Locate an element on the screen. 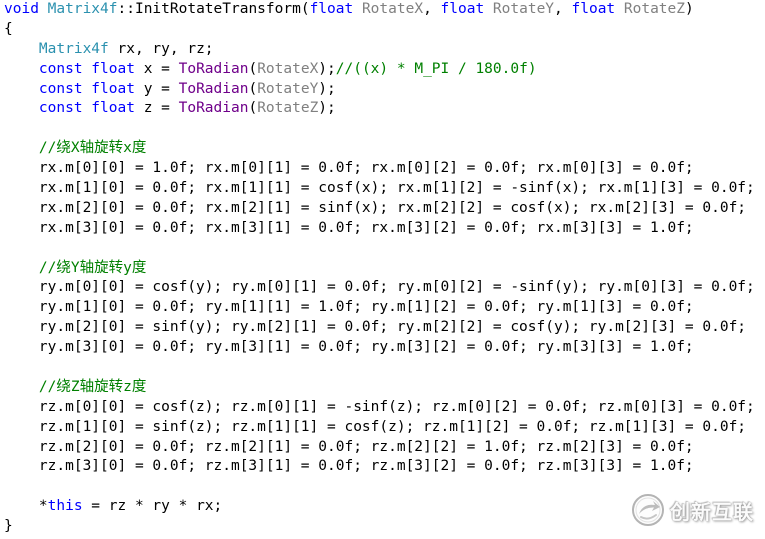 This screenshot has width=765, height=539. code-text: = rz * ry * rx; is located at coordinates (152, 506).